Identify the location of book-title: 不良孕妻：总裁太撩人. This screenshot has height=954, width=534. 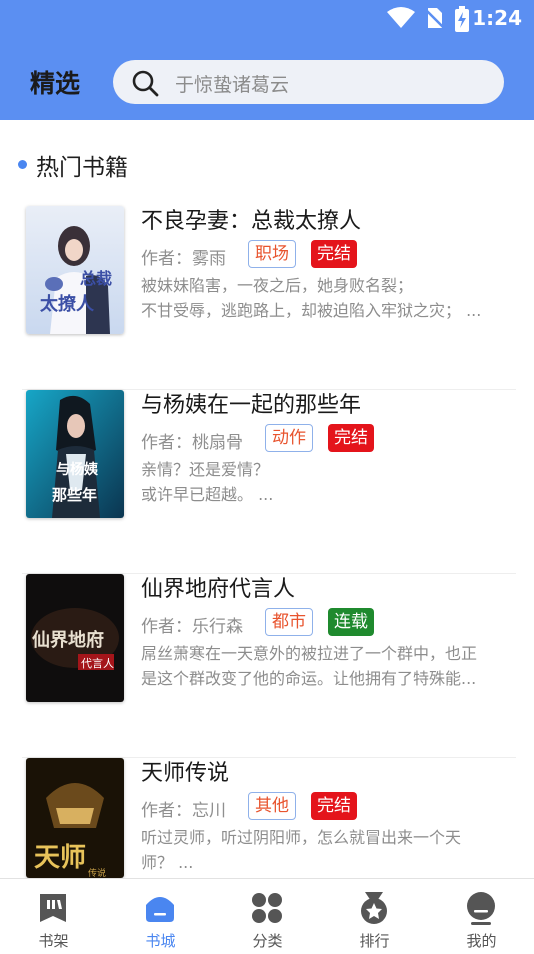
(251, 221).